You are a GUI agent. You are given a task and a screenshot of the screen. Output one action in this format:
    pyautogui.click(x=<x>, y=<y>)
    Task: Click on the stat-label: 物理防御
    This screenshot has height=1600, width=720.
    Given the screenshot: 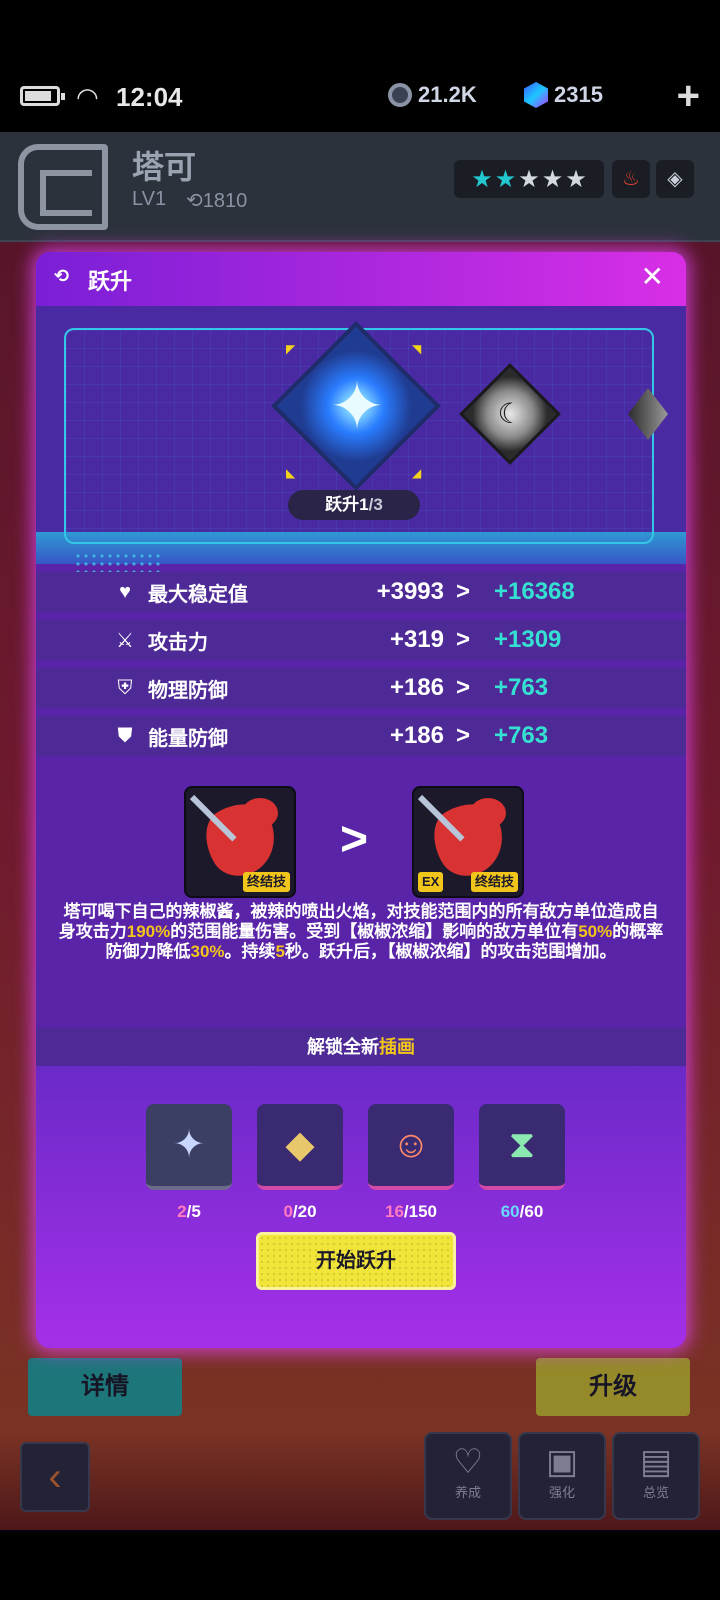 What is the action you would take?
    pyautogui.click(x=188, y=690)
    